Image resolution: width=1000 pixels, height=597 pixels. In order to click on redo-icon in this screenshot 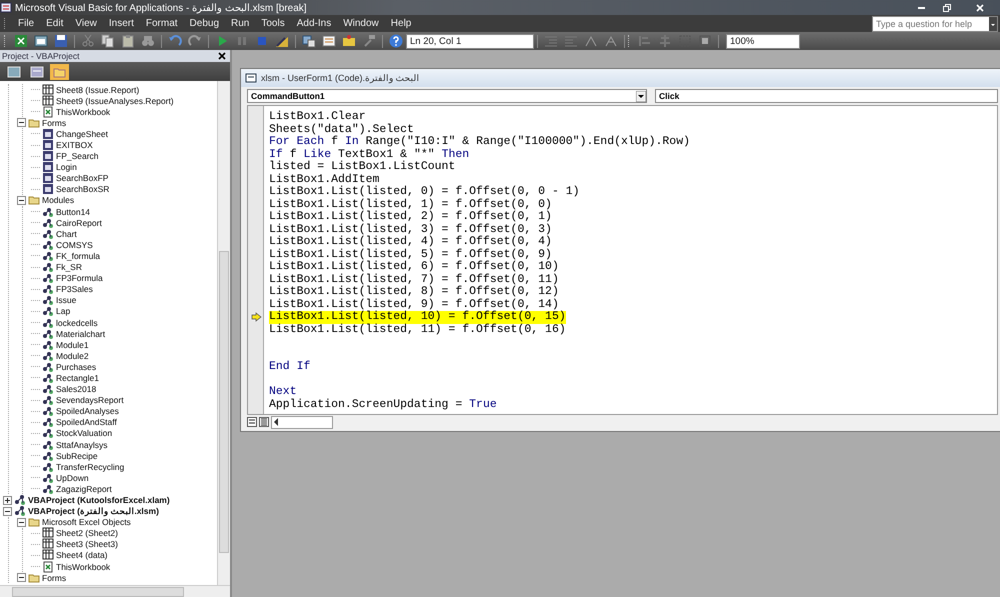, I will do `click(195, 41)`.